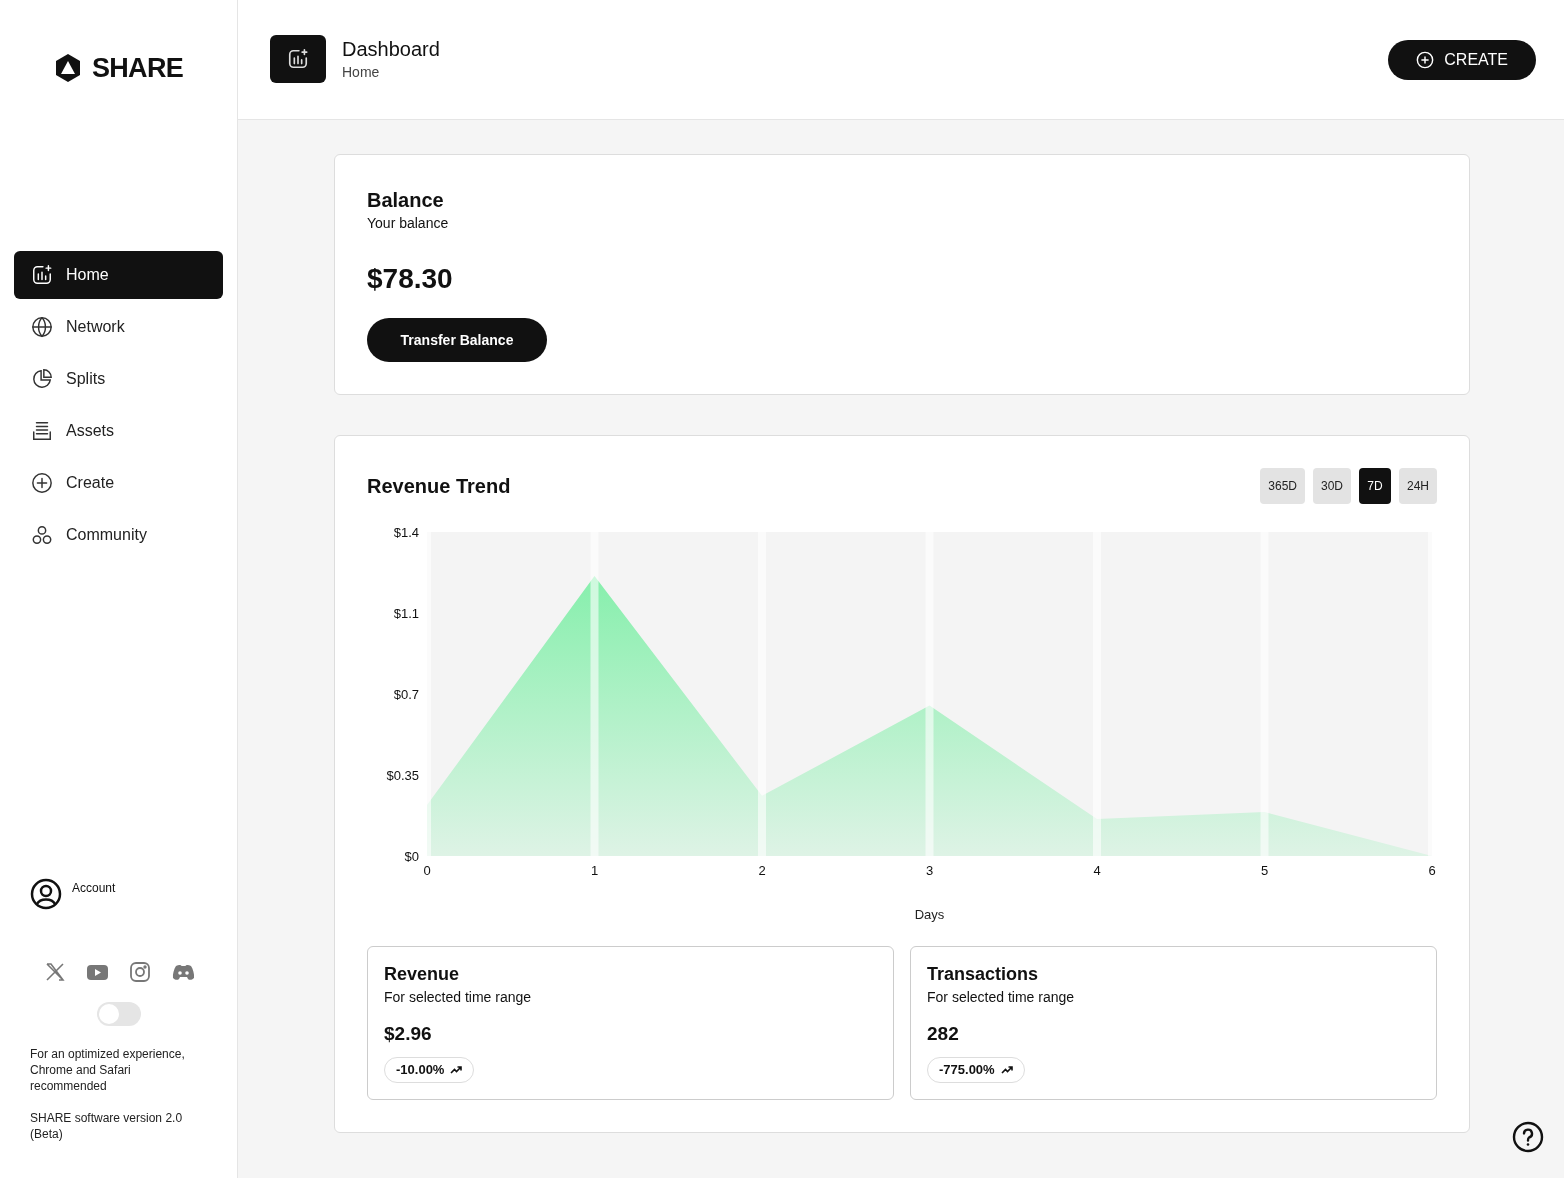  What do you see at coordinates (406, 613) in the screenshot?
I see `y-axis-label: $1.1` at bounding box center [406, 613].